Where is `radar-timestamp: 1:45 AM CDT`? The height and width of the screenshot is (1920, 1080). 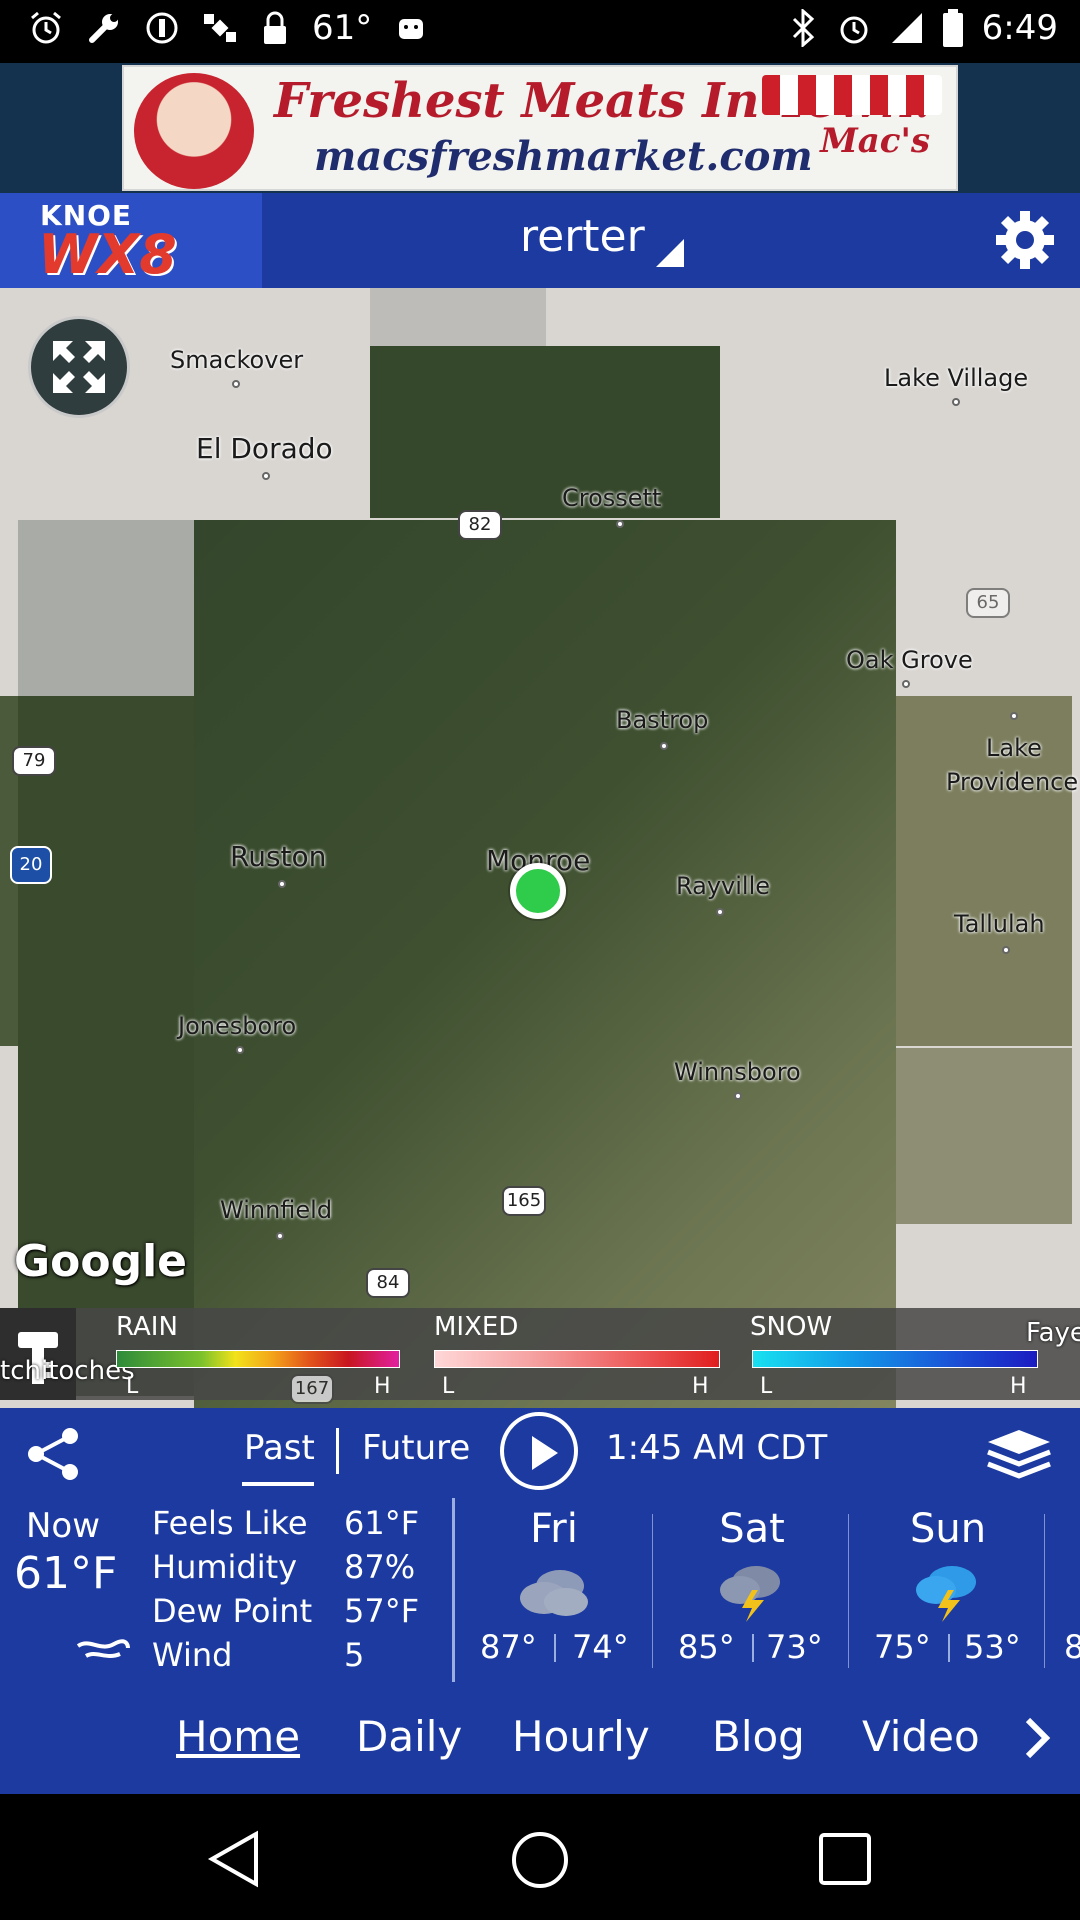
radar-timestamp: 1:45 AM CDT is located at coordinates (717, 1448).